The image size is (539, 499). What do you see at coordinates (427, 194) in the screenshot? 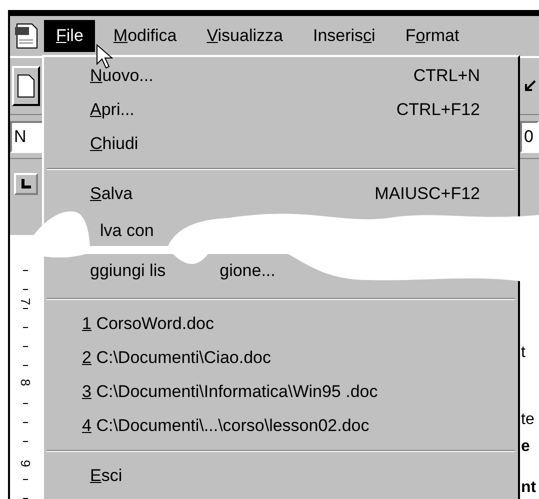
I see `shortcut-label: MAIUSC+F12` at bounding box center [427, 194].